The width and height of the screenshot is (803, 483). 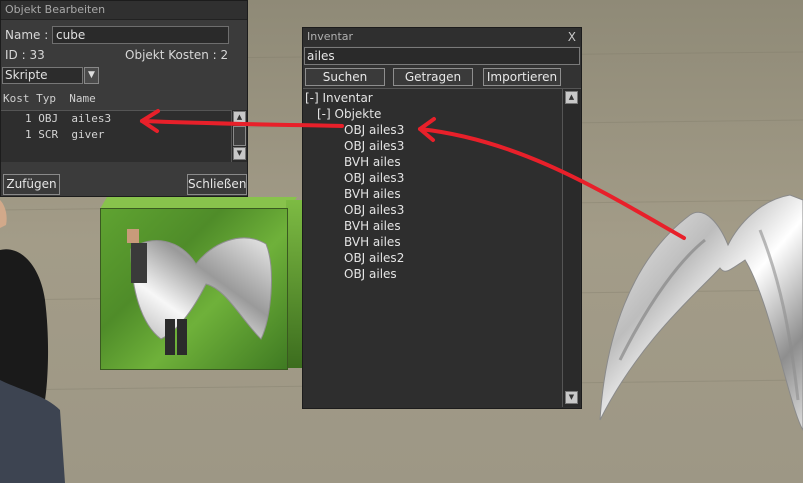 What do you see at coordinates (116, 119) in the screenshot?
I see `list-item: 1 OBJ ailes3` at bounding box center [116, 119].